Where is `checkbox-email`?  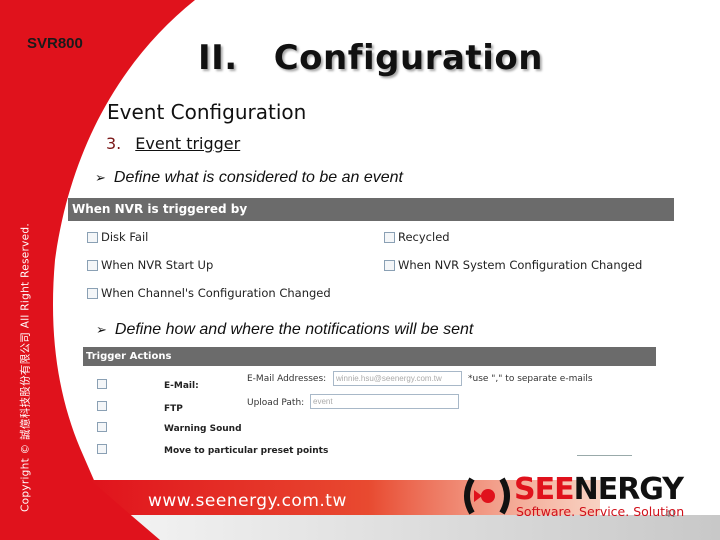
checkbox-email is located at coordinates (102, 384).